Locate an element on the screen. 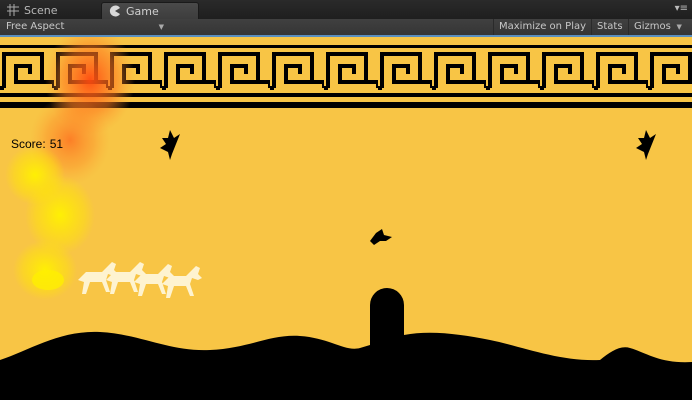 This screenshot has height=400, width=692. score-label: Score: is located at coordinates (28, 144).